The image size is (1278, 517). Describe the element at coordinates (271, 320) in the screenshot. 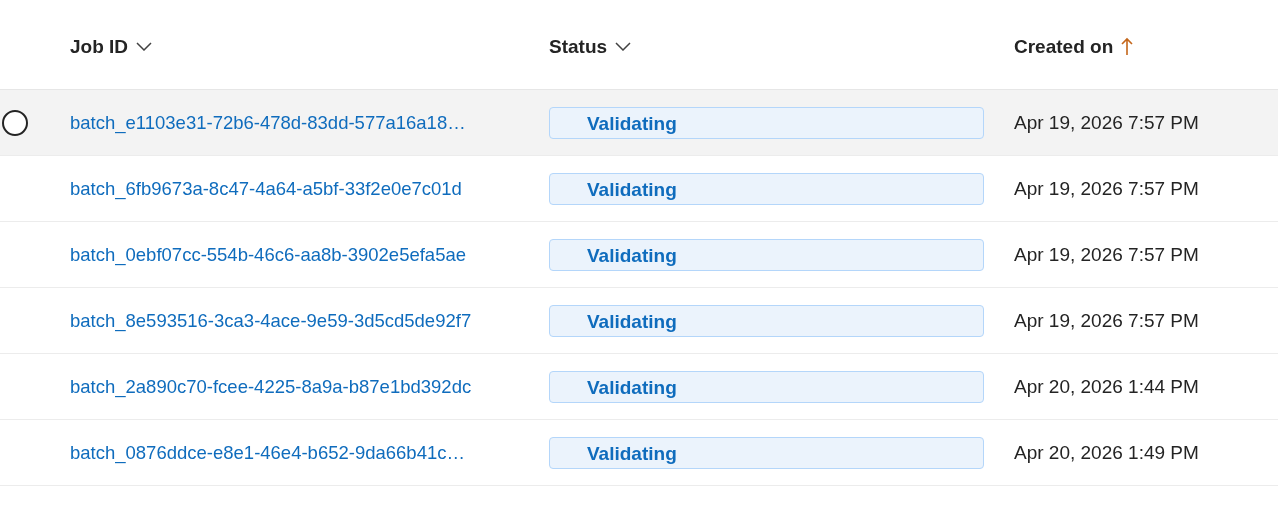

I see `job-id-link: batch_8e593516-3ca3-4ace-9e59-3d5cd5de92f7` at that location.